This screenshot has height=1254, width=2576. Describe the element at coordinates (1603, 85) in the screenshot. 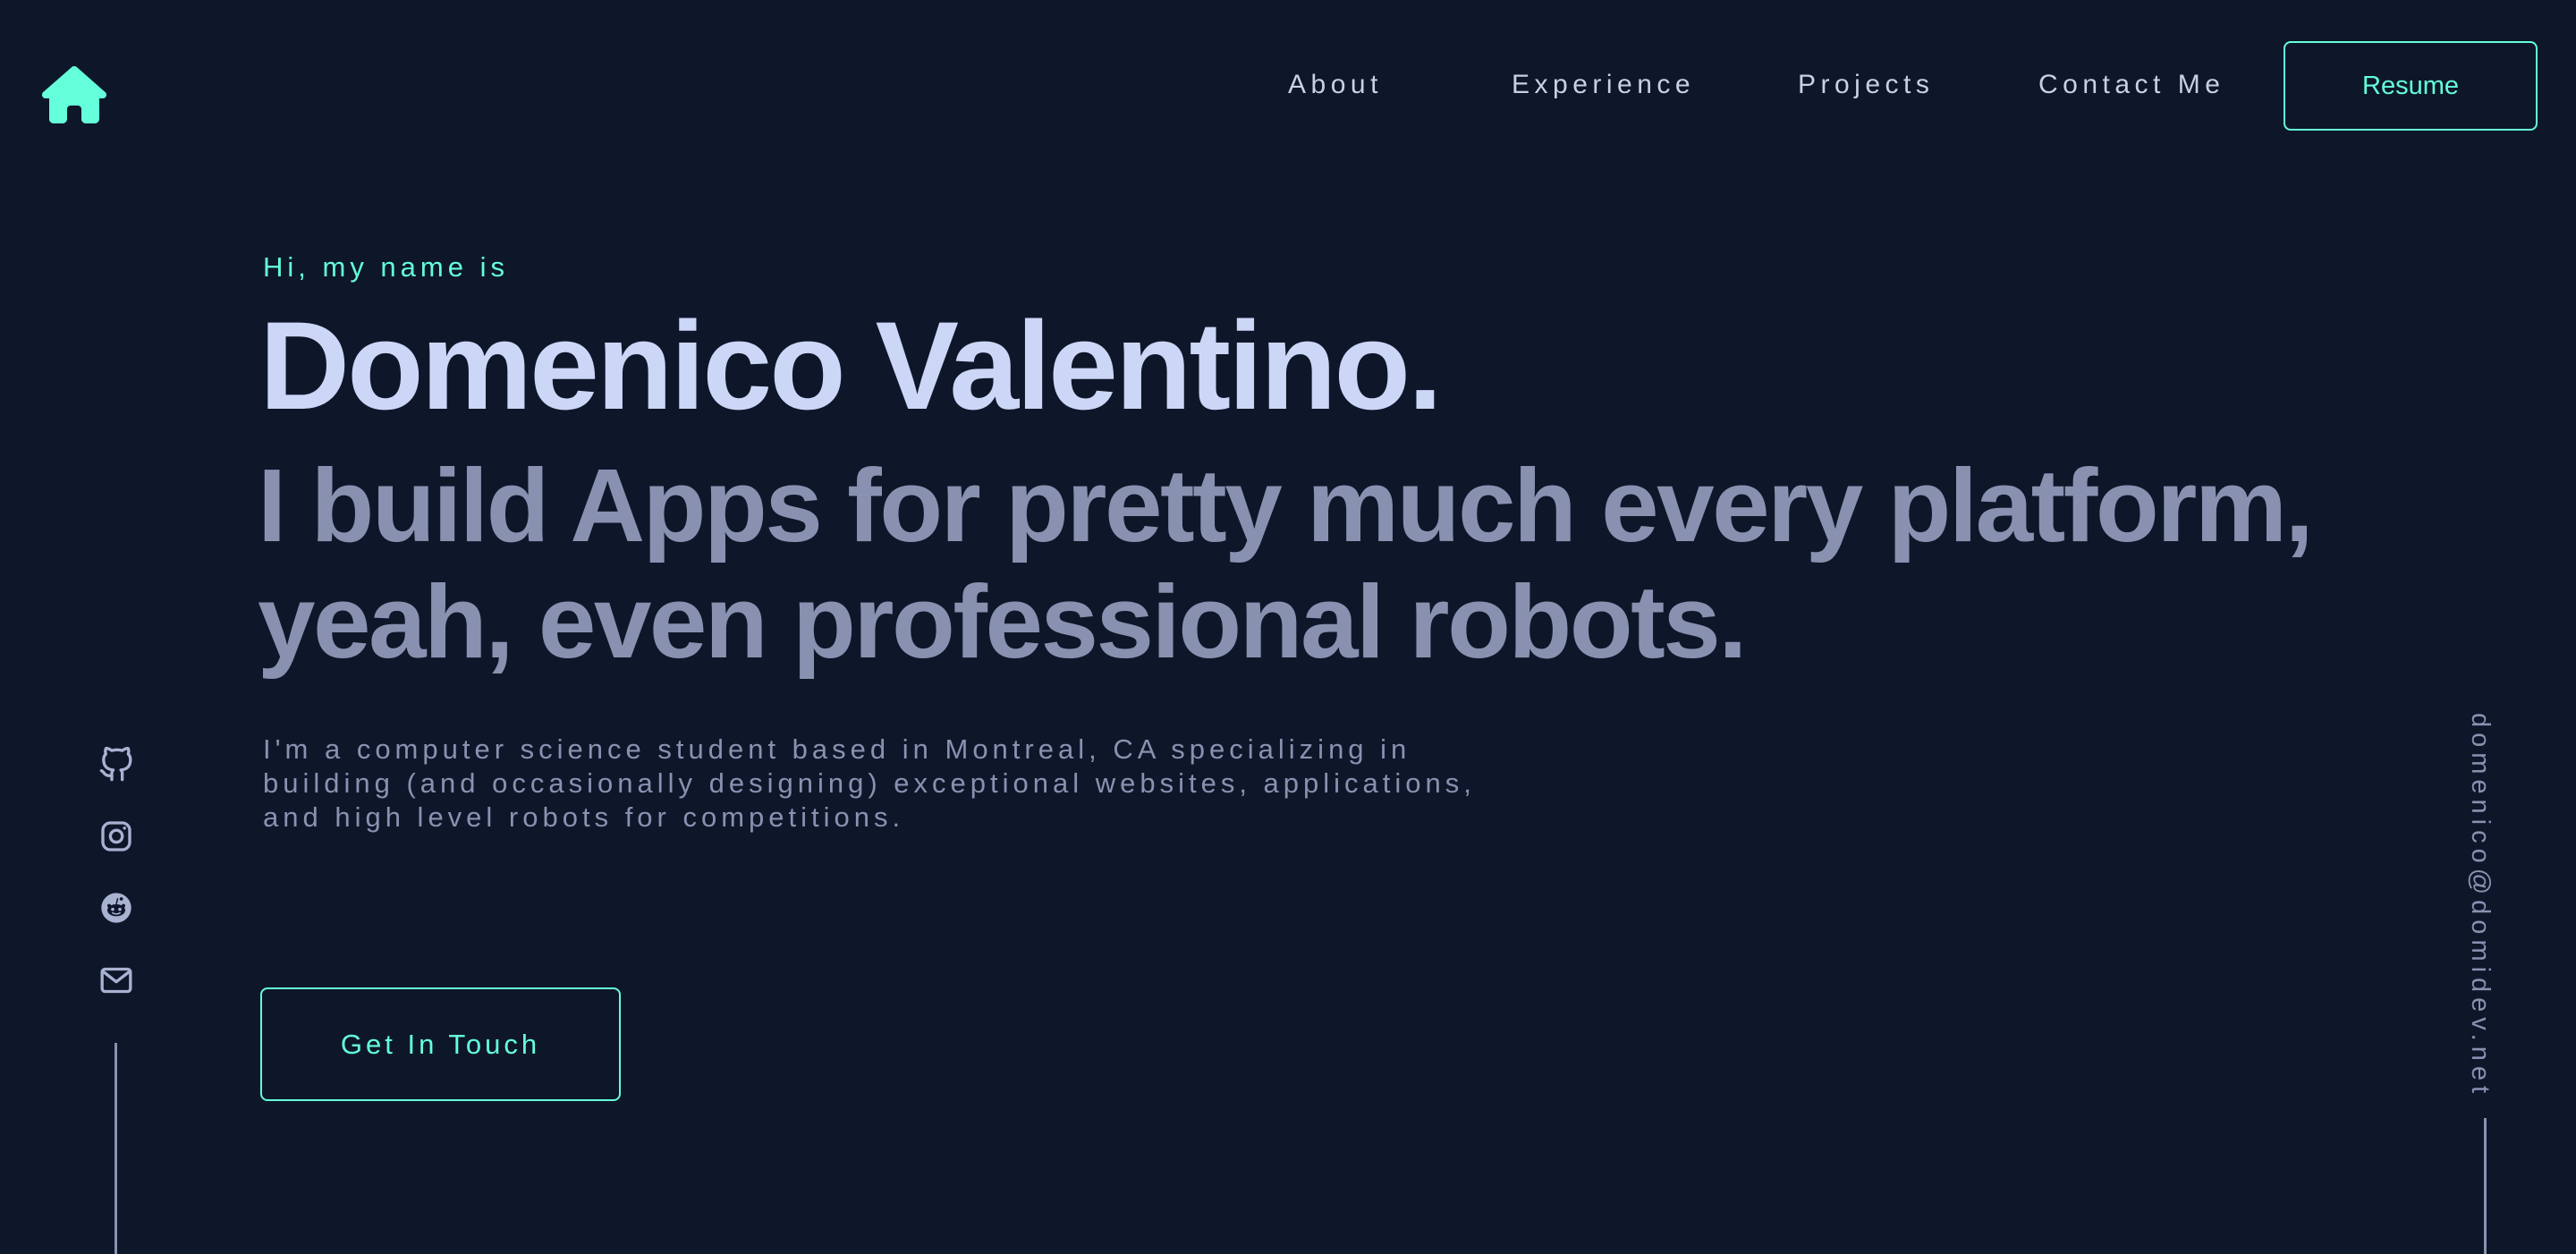

I see `nav-experience: Experience` at that location.